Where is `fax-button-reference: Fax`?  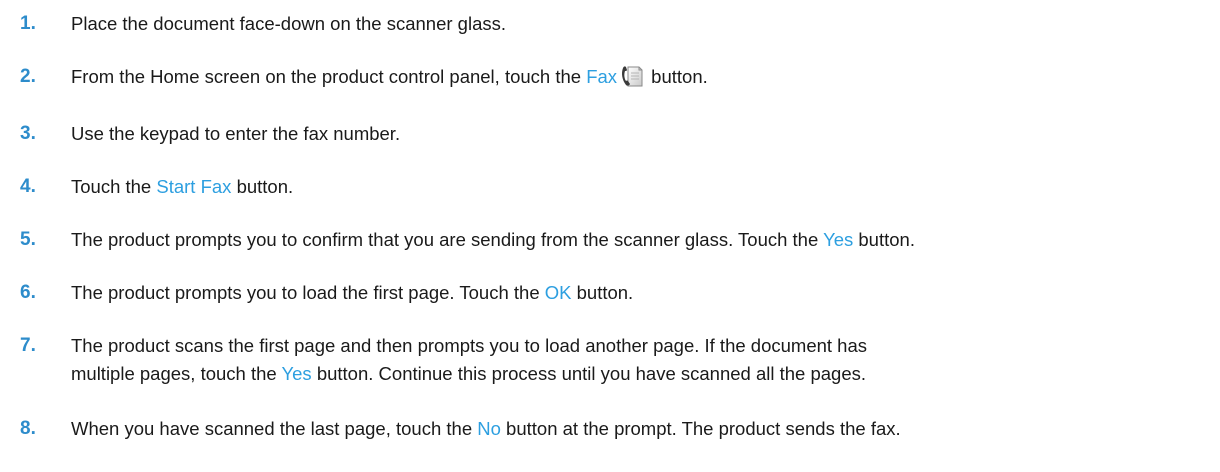
fax-button-reference: Fax is located at coordinates (602, 76).